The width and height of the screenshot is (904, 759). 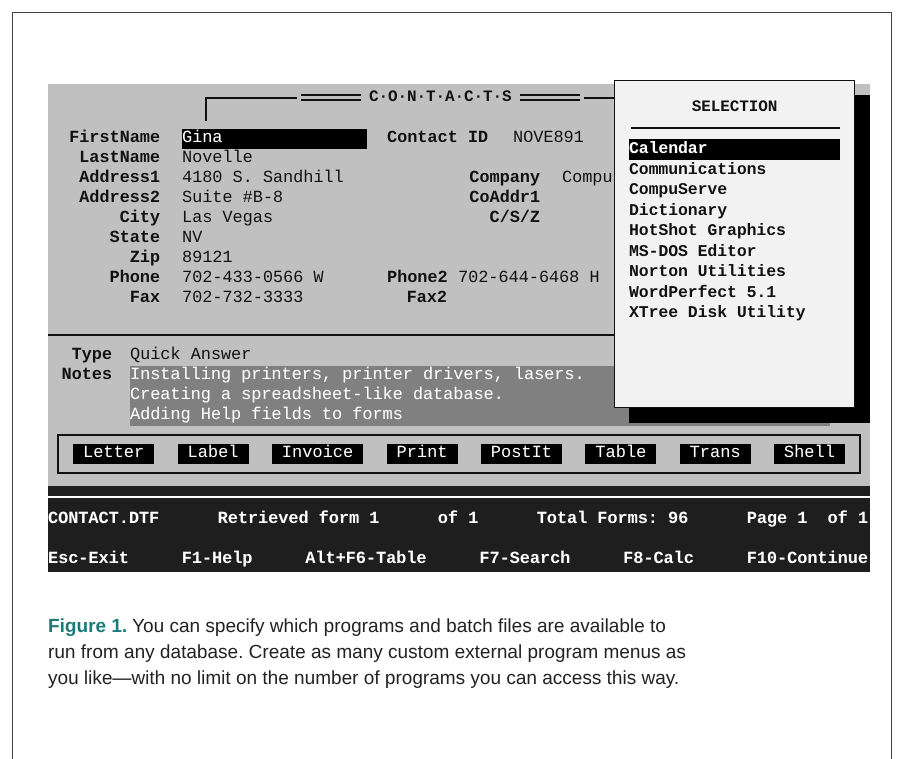 What do you see at coordinates (612, 520) in the screenshot?
I see `status-text: Total Forms: 96` at bounding box center [612, 520].